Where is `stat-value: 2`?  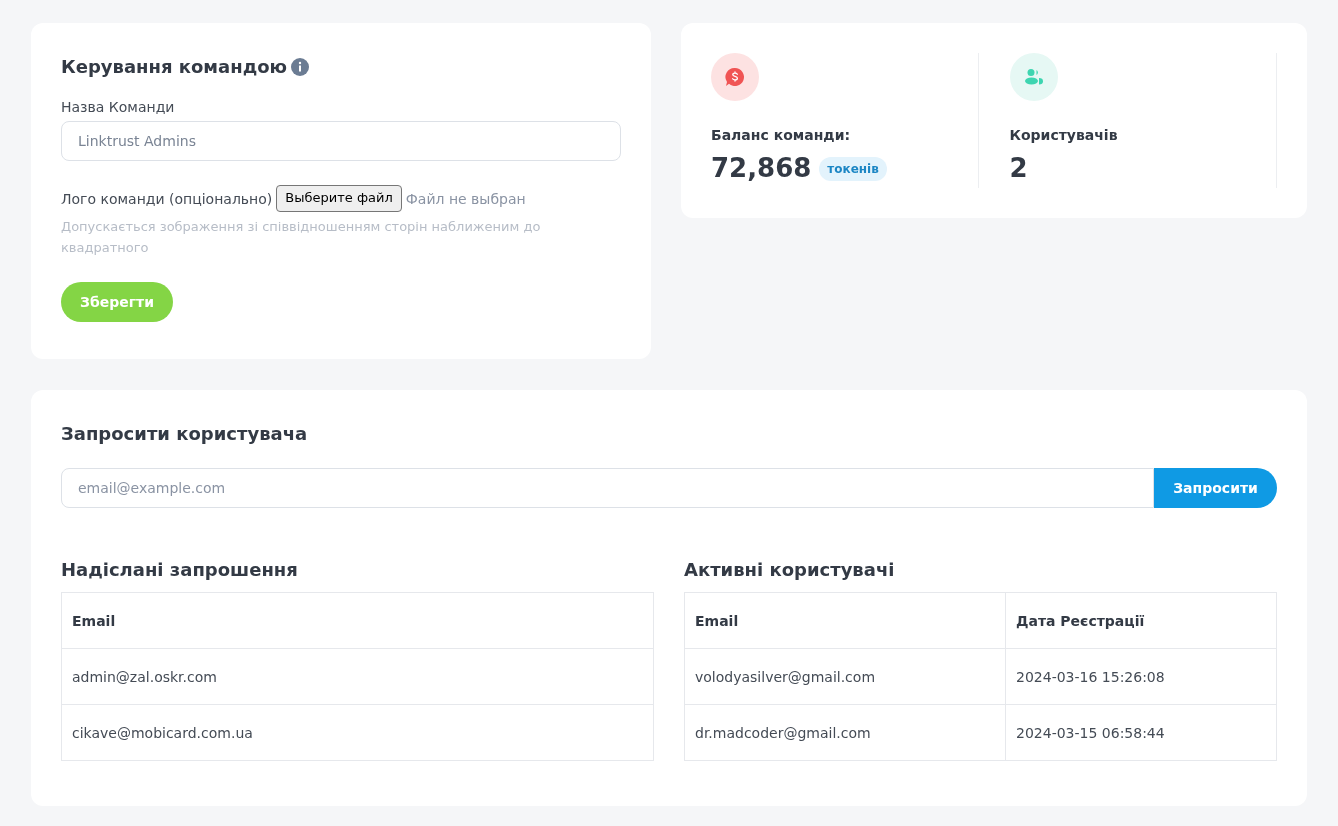 stat-value: 2 is located at coordinates (1018, 168).